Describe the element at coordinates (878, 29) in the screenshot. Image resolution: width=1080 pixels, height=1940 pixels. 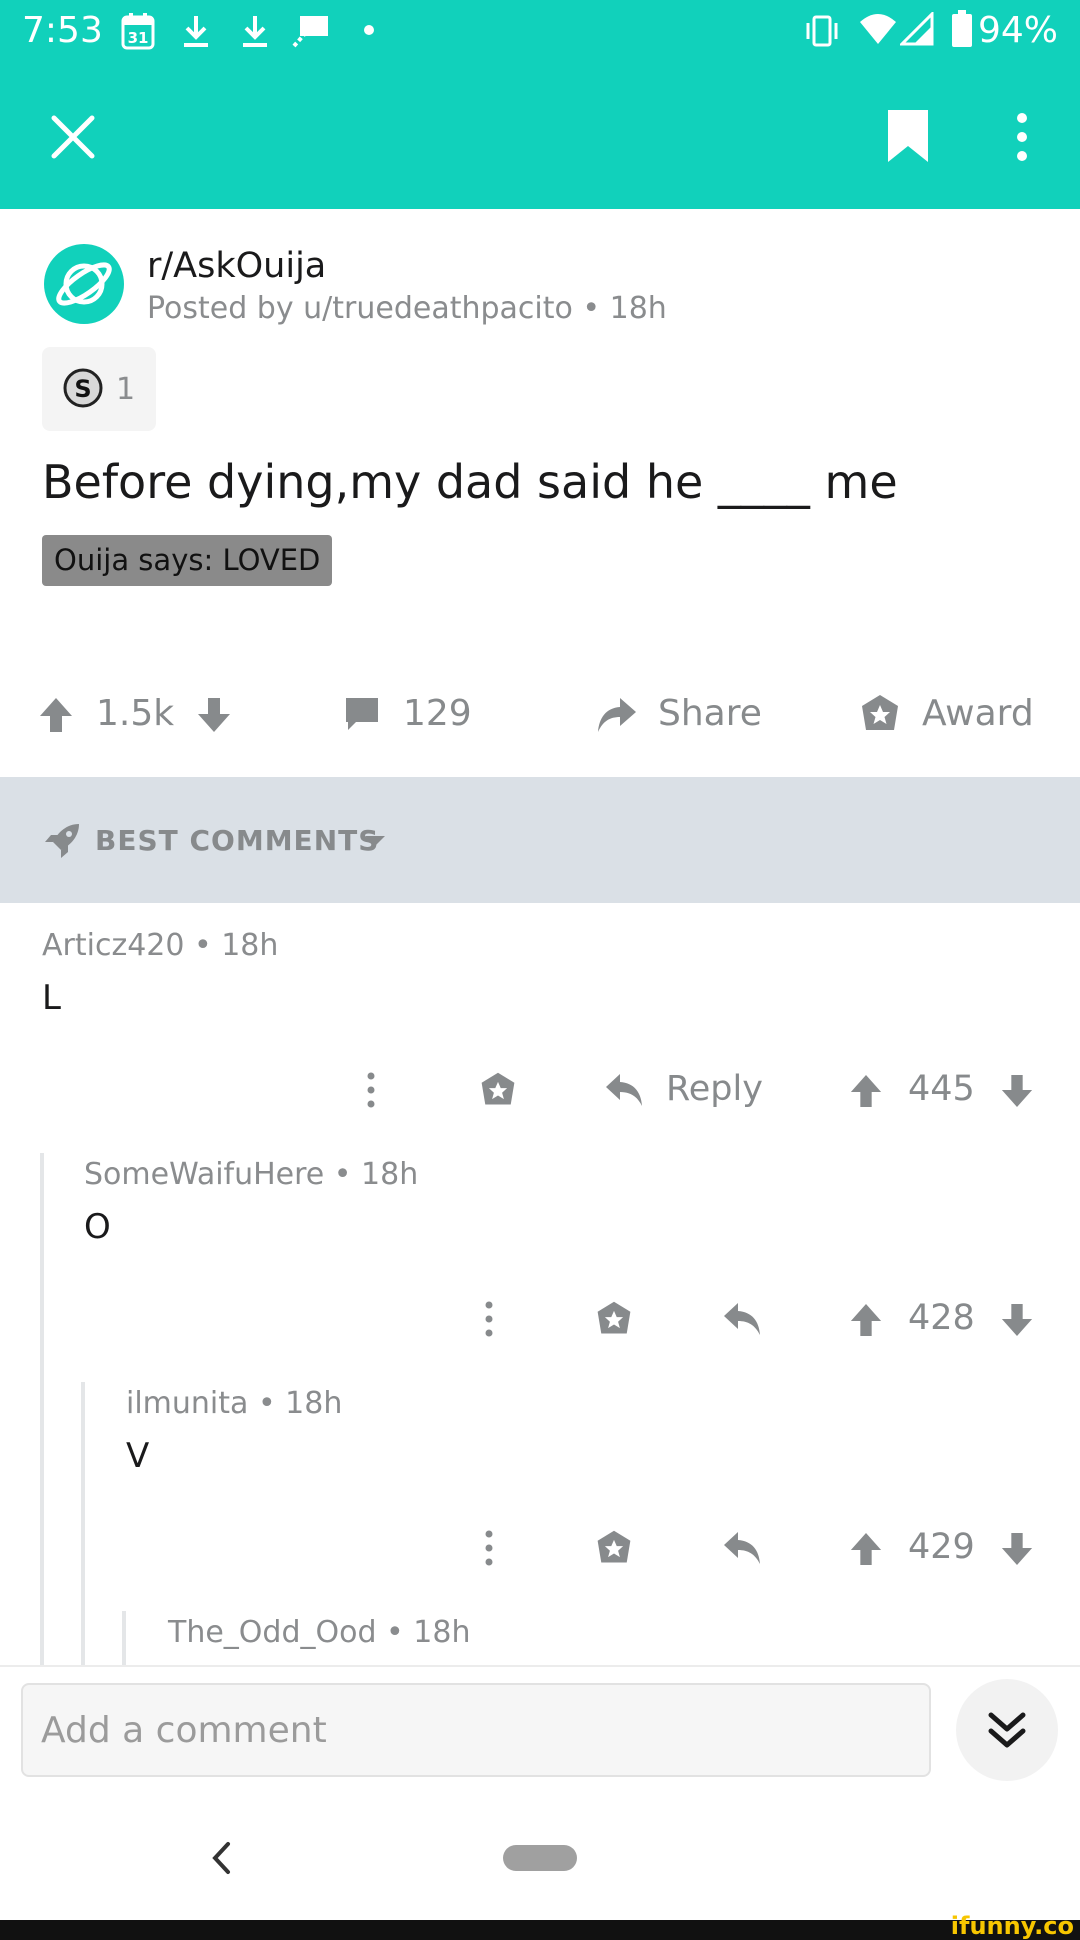
I see `wifi-icon` at that location.